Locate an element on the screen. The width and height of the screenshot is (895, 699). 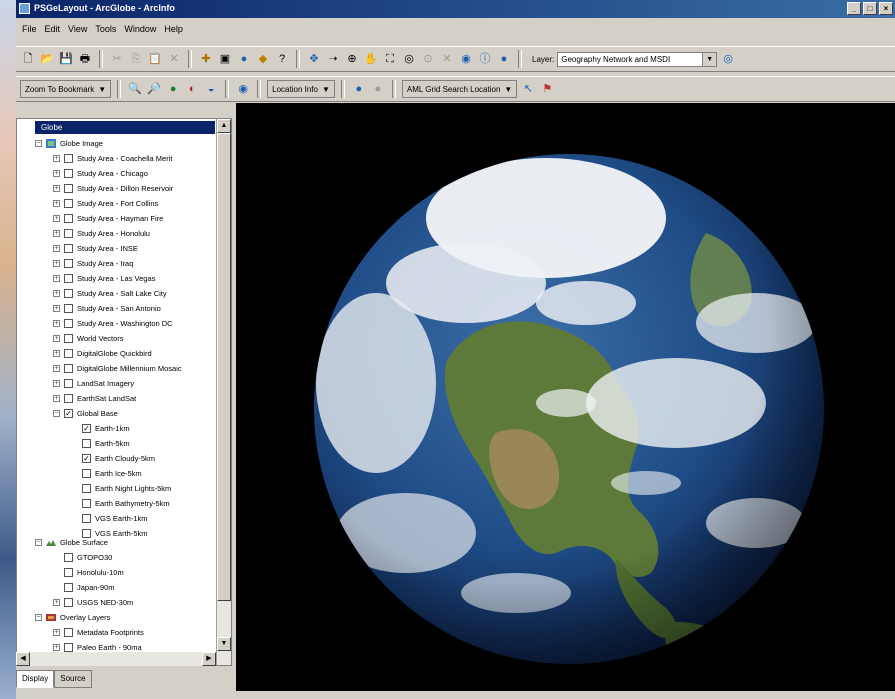
toc-layer-15: + LandSat Imagery is located at coordinates (93, 383).